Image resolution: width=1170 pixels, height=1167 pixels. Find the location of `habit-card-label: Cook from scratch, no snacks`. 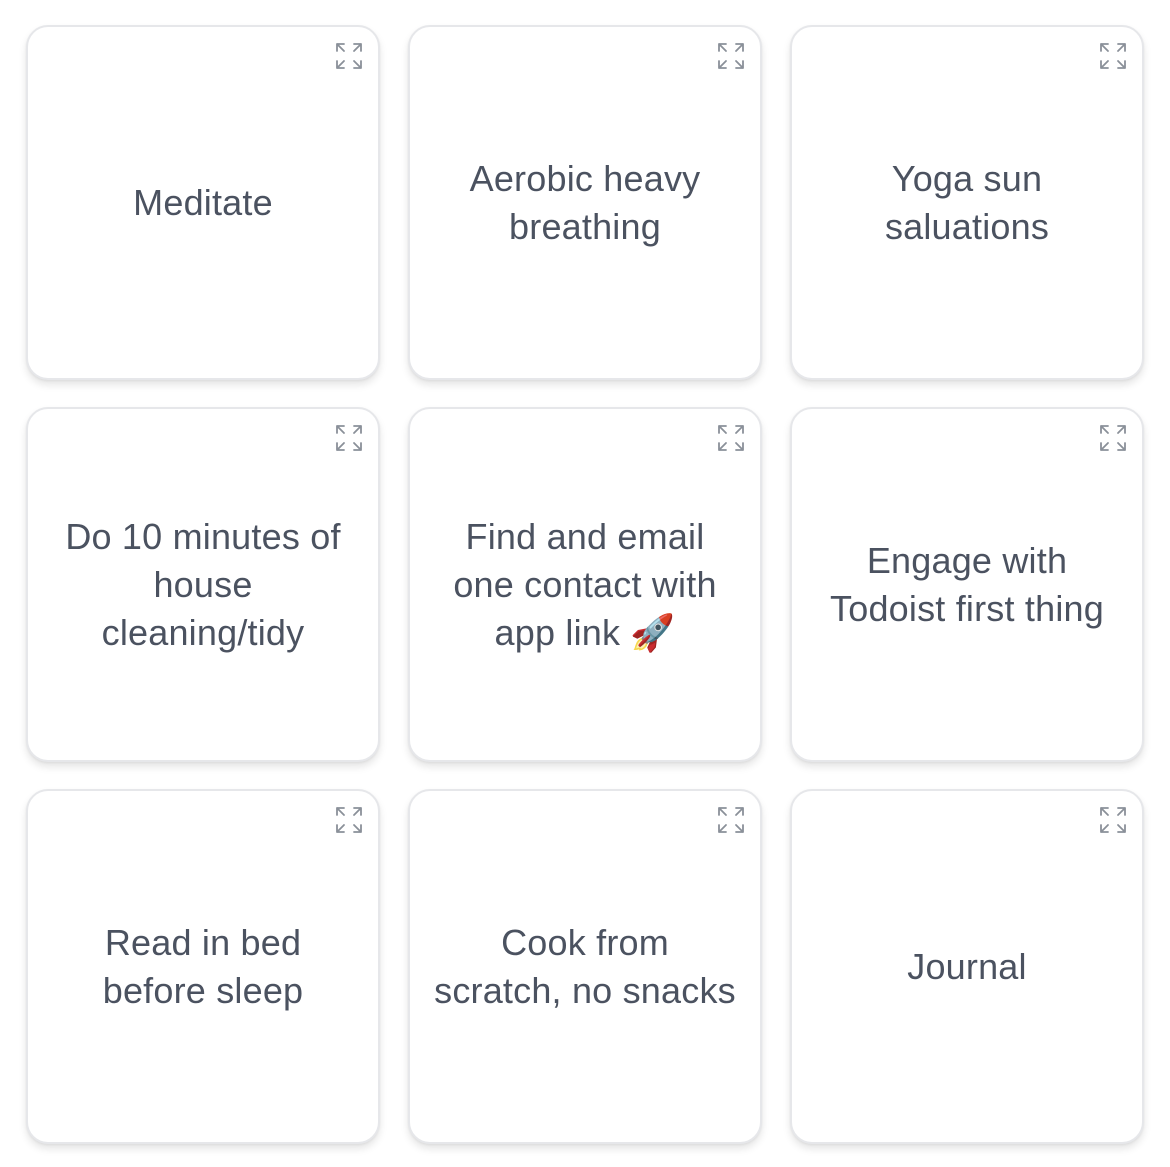

habit-card-label: Cook from scratch, no snacks is located at coordinates (585, 966).